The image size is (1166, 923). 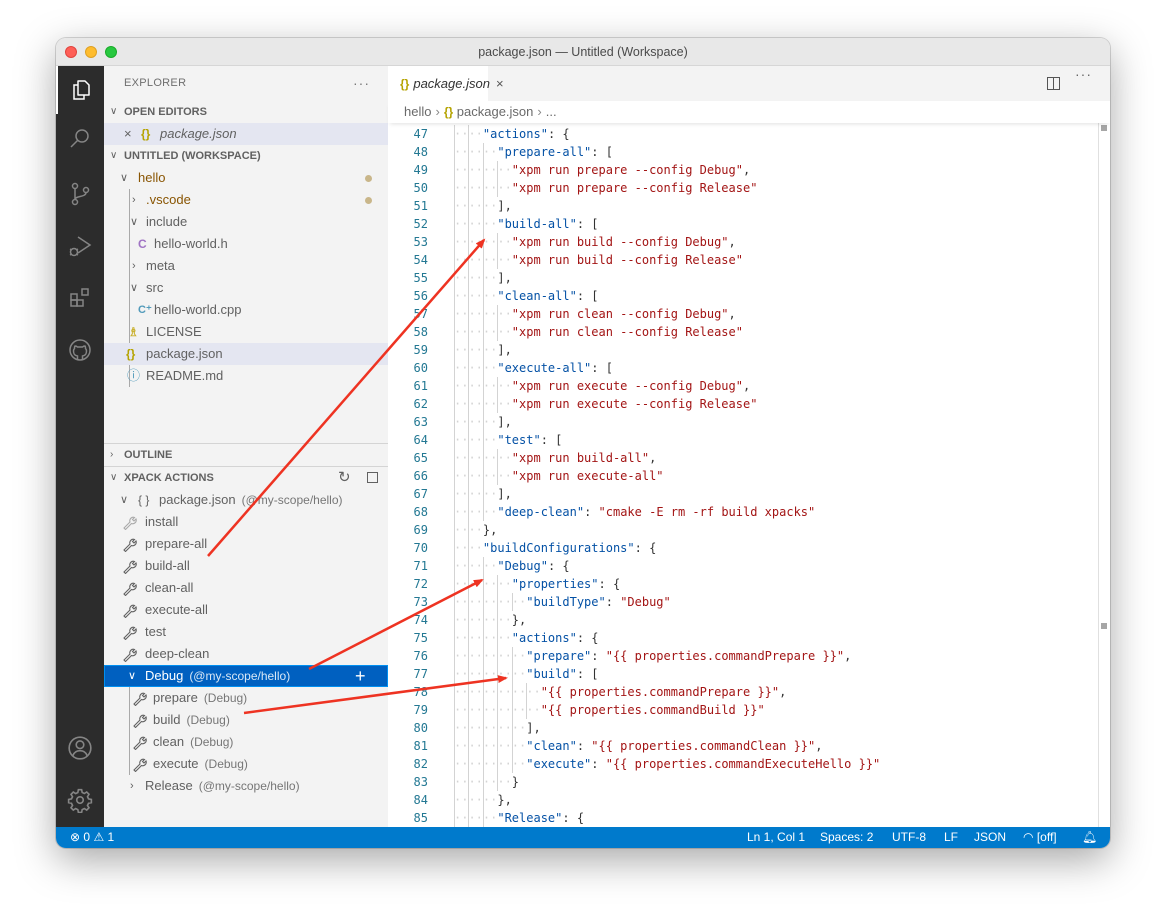 I want to click on source-control-icon, so click(x=80, y=194).